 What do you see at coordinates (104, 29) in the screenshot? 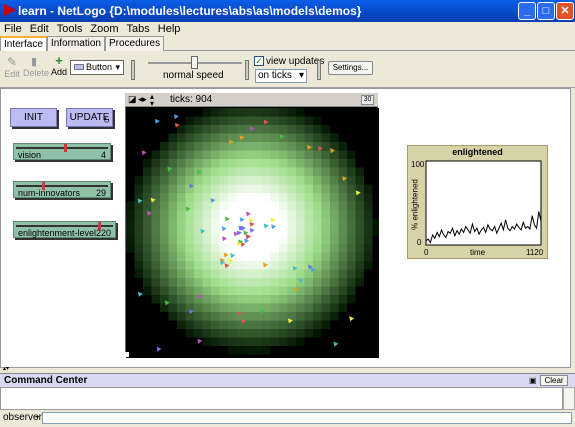
I see `menu-zoom: Zoom` at bounding box center [104, 29].